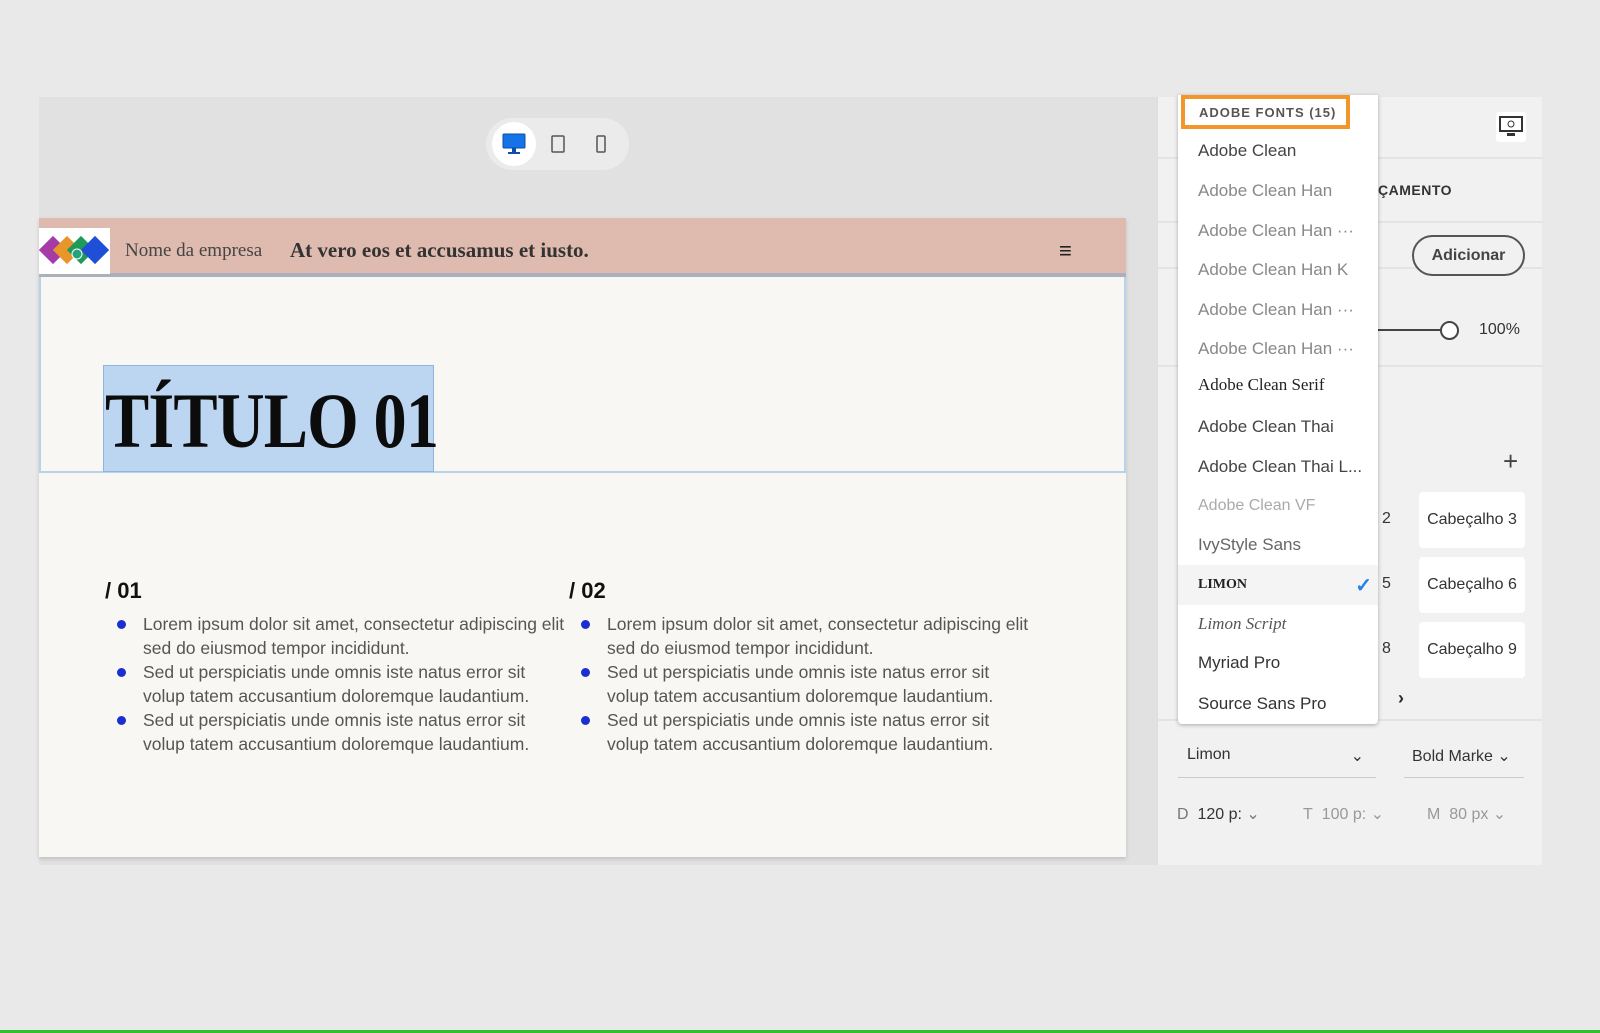  I want to click on device-toggle, so click(557, 144).